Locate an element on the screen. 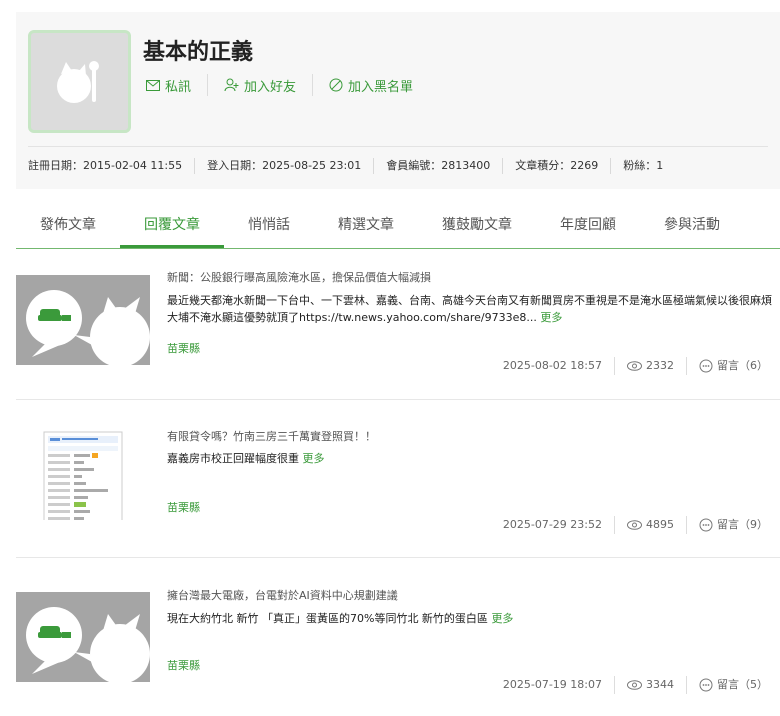  comment-count-label: 留言（5） is located at coordinates (742, 684).